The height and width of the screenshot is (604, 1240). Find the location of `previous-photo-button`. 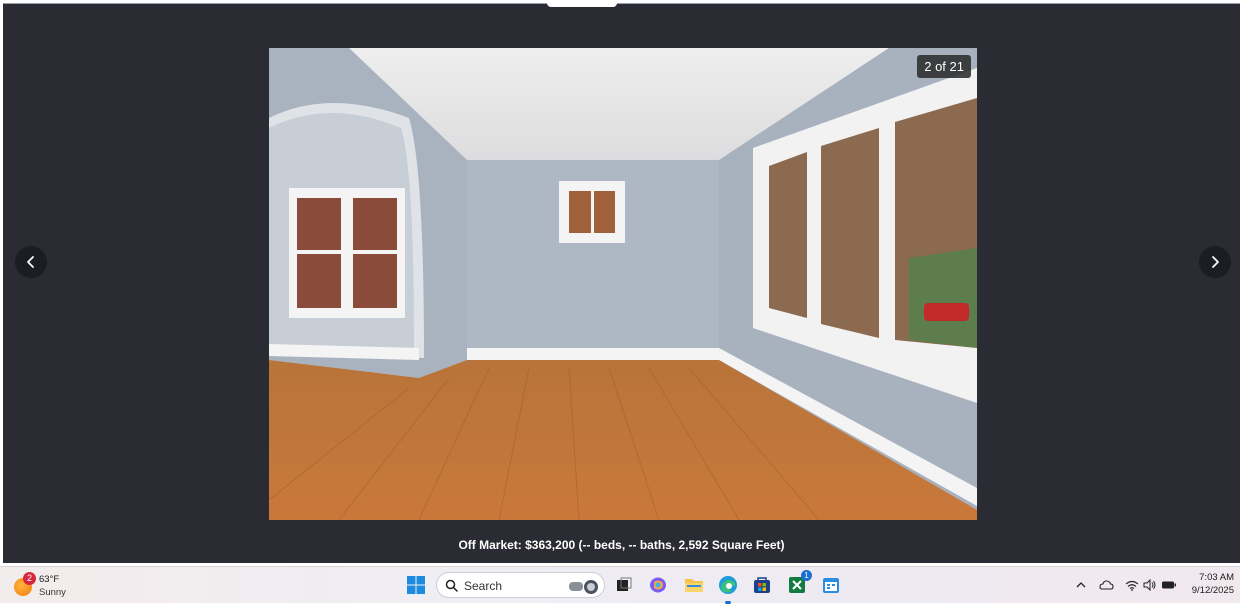

previous-photo-button is located at coordinates (31, 262).